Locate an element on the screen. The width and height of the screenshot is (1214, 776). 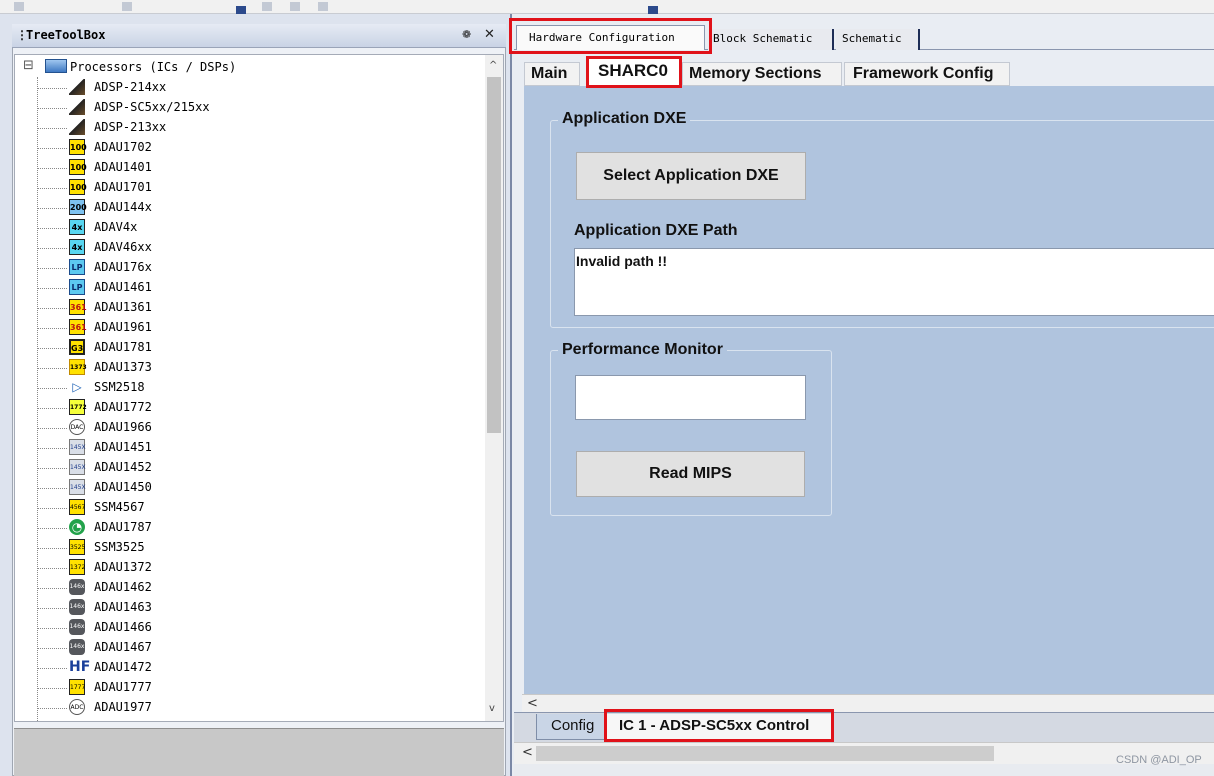
chip-1772-icon: 1772 is located at coordinates (78, 407).